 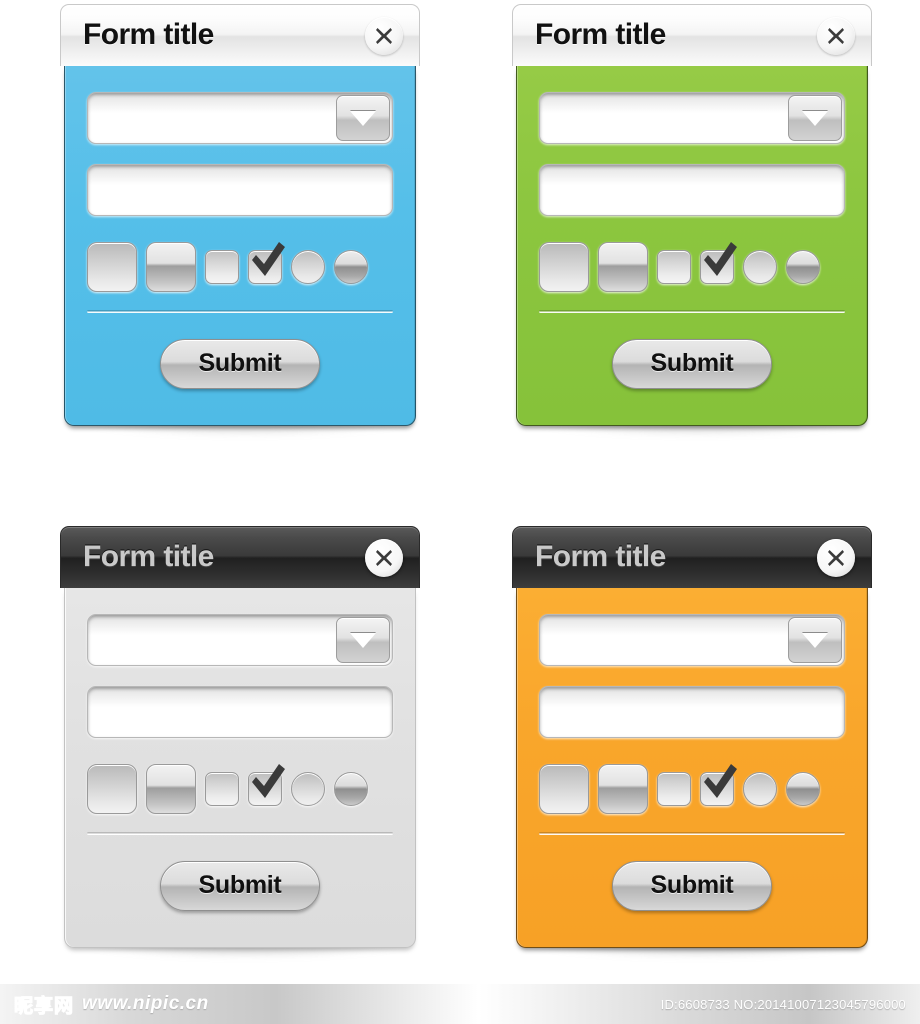 I want to click on site-logo: 昵享网, so click(x=44, y=1005).